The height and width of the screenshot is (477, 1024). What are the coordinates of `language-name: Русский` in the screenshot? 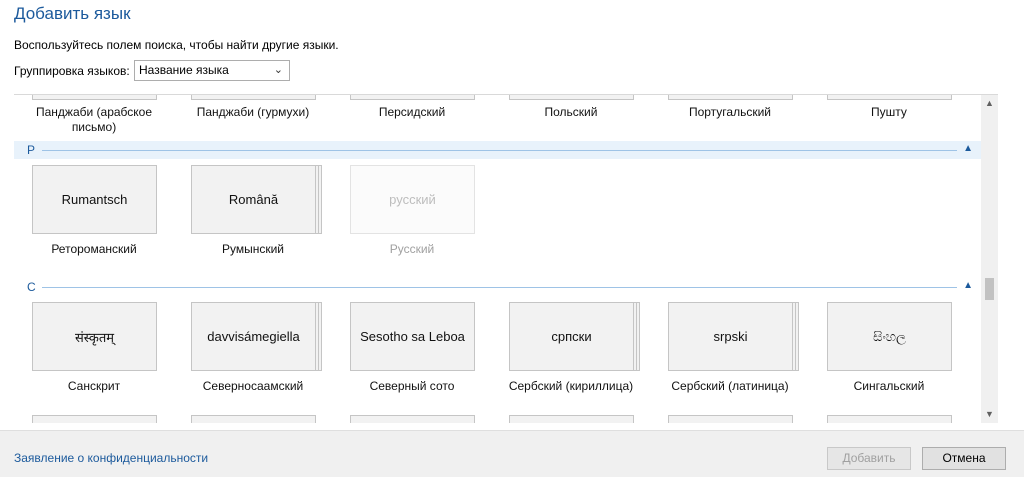 It's located at (412, 249).